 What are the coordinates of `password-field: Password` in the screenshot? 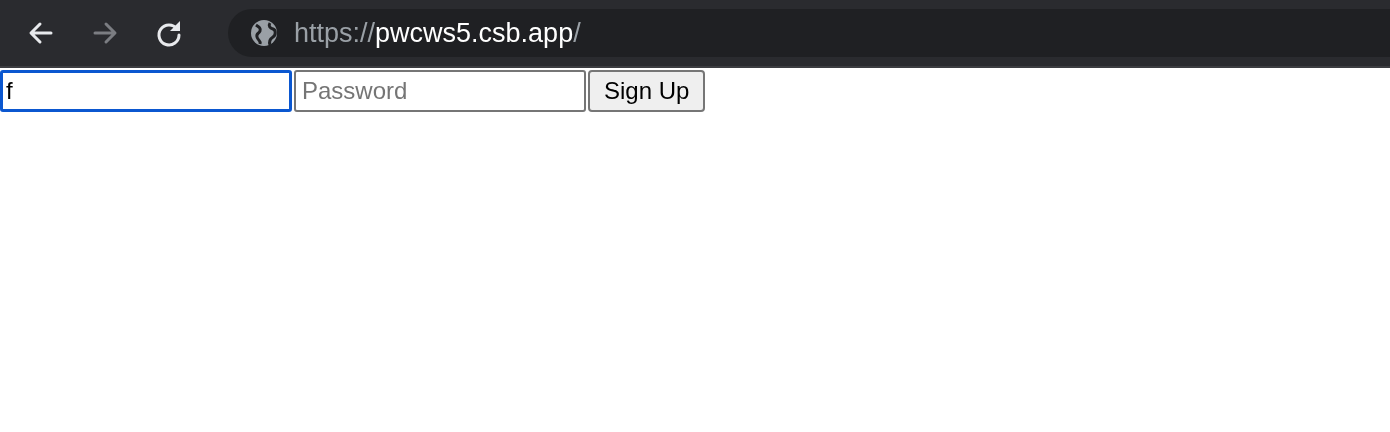 It's located at (440, 91).